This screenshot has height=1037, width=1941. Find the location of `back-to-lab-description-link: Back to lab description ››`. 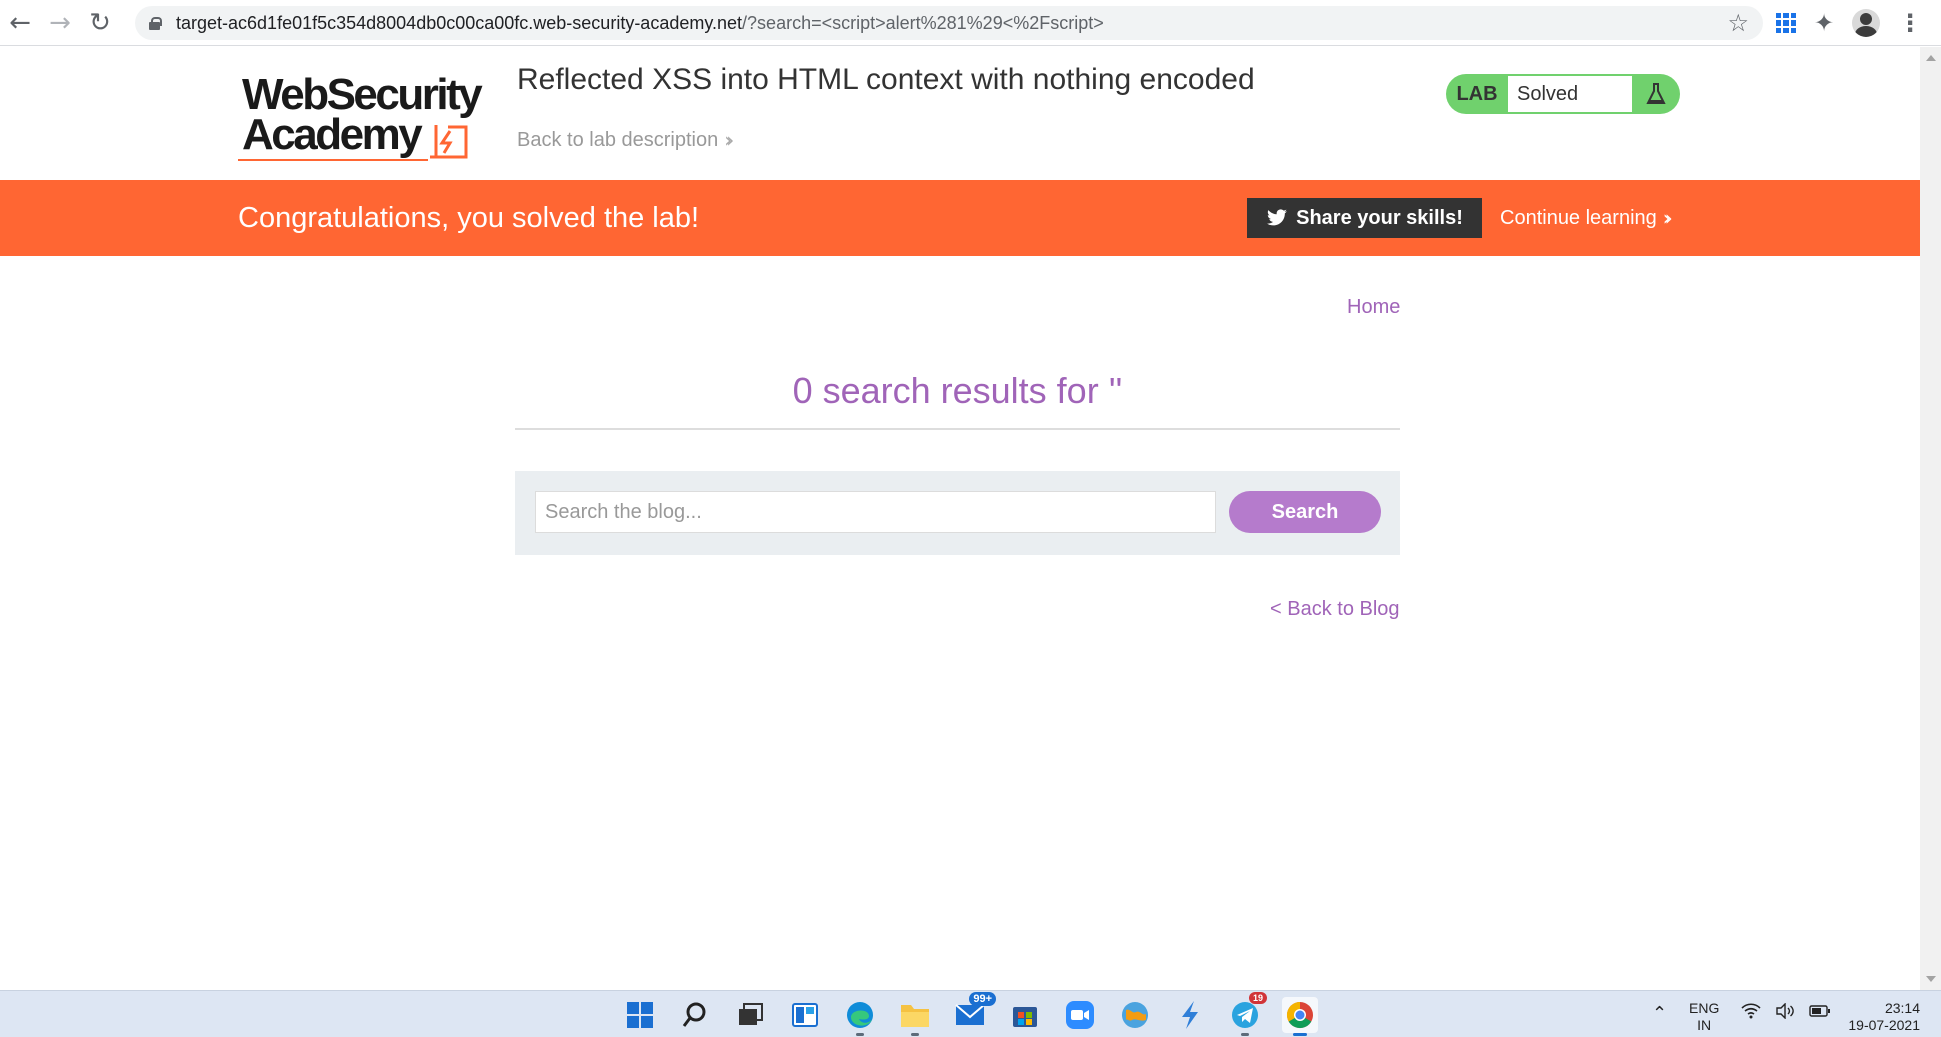

back-to-lab-description-link: Back to lab description ›› is located at coordinates (625, 140).